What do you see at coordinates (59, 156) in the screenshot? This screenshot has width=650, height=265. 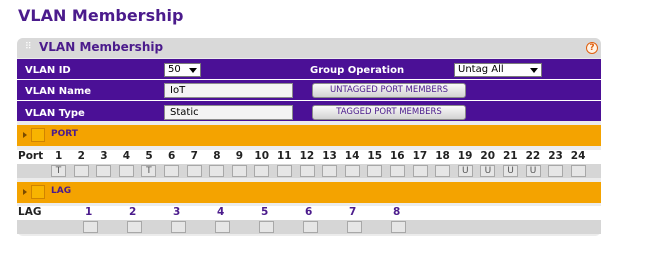 I see `port-number-label: 1` at bounding box center [59, 156].